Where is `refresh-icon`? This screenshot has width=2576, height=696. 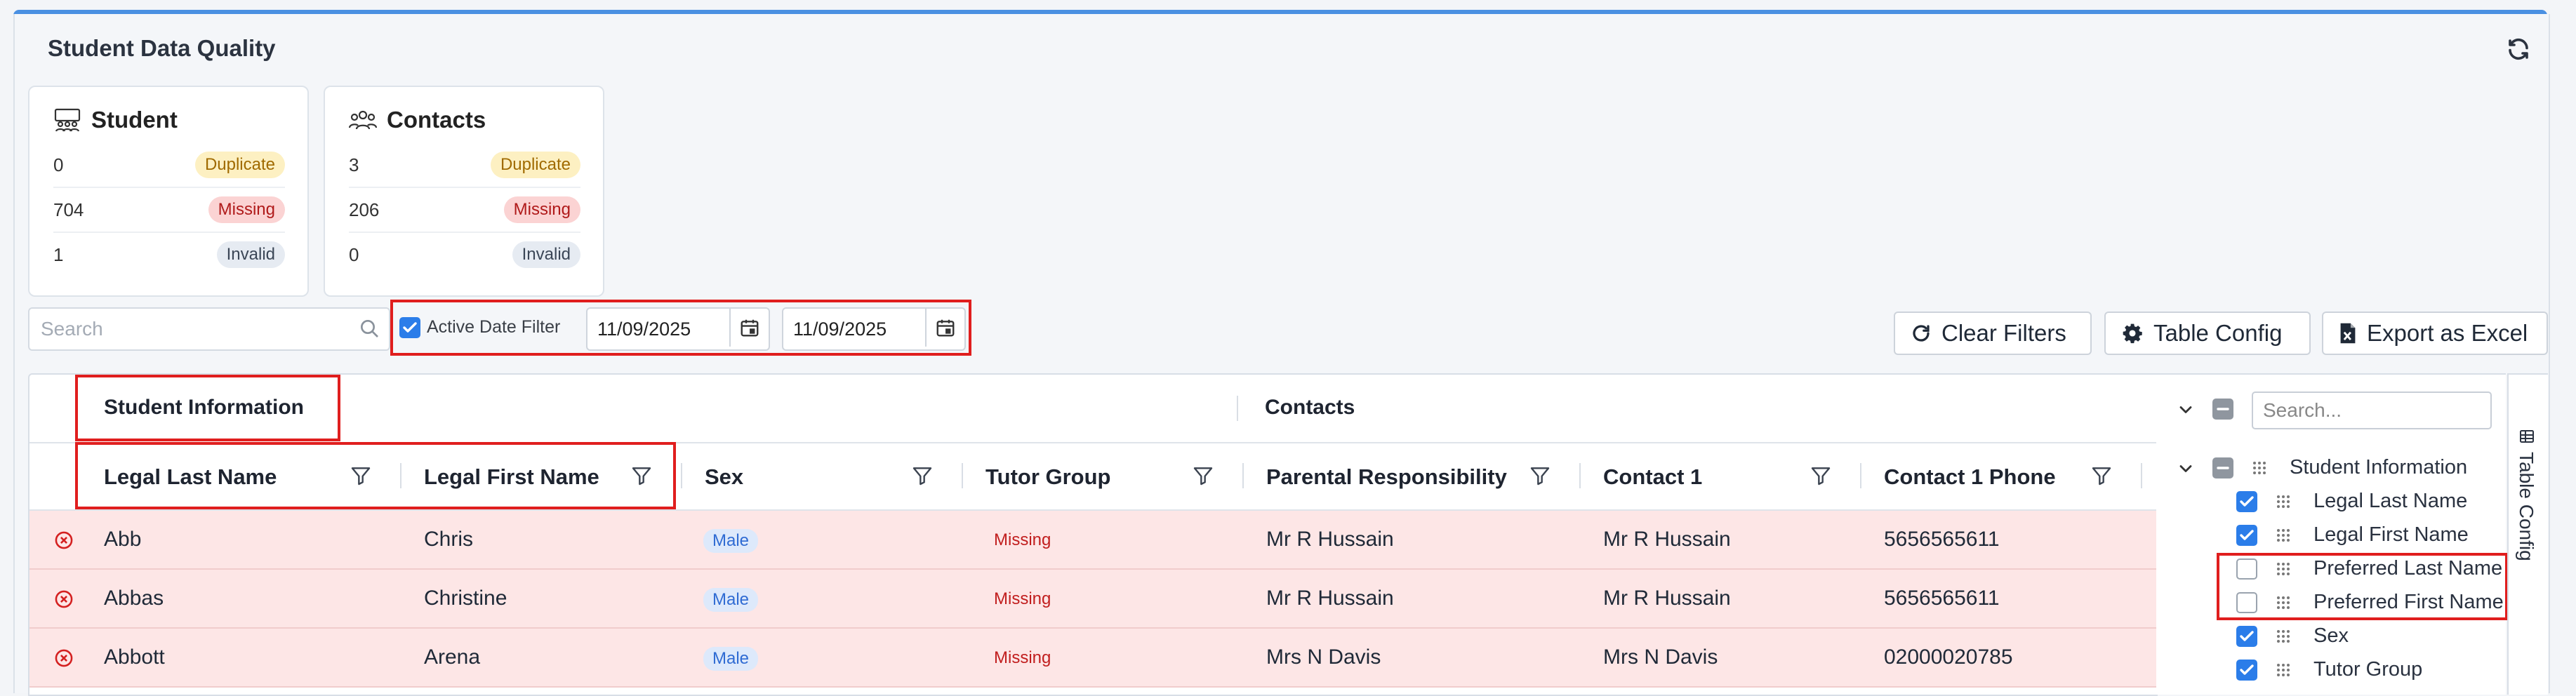
refresh-icon is located at coordinates (2519, 49).